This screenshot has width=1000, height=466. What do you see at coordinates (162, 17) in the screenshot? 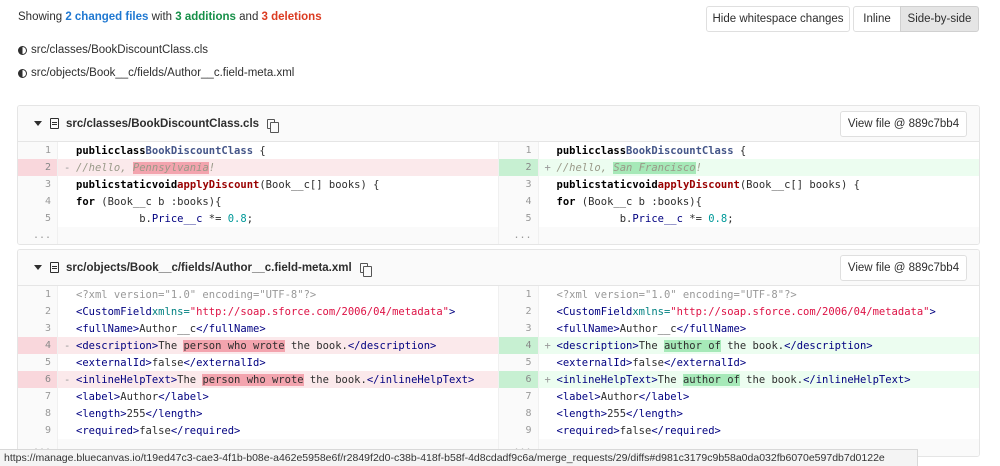
I see `summary-mid1: with` at bounding box center [162, 17].